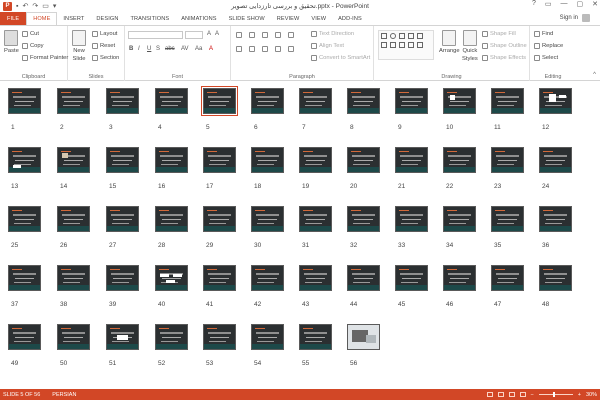 Image resolution: width=600 pixels, height=400 pixels. What do you see at coordinates (13, 18) in the screenshot?
I see `tab-file: FILE` at bounding box center [13, 18].